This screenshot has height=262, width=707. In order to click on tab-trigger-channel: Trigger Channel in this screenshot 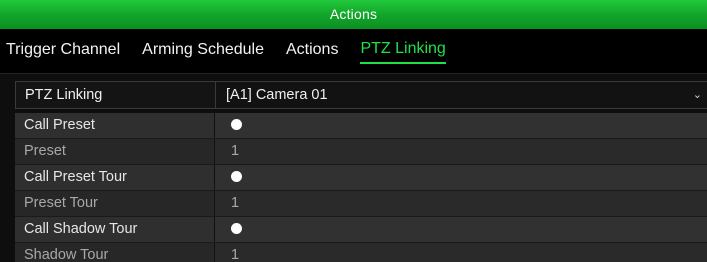, I will do `click(63, 51)`.